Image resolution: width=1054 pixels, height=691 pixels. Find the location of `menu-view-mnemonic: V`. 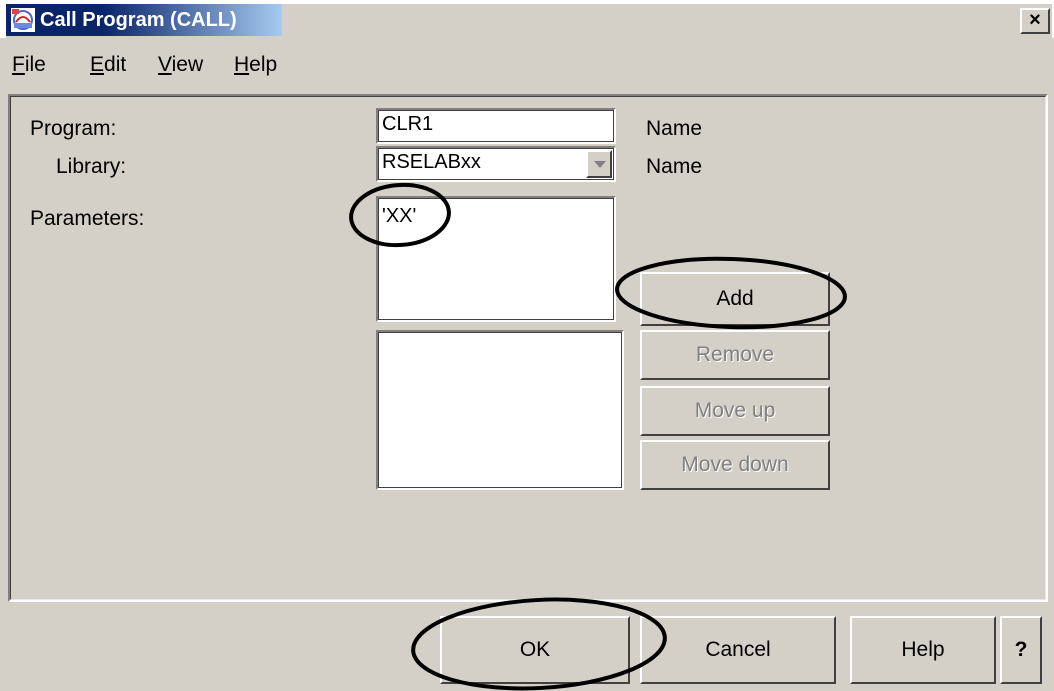

menu-view-mnemonic: V is located at coordinates (165, 64).